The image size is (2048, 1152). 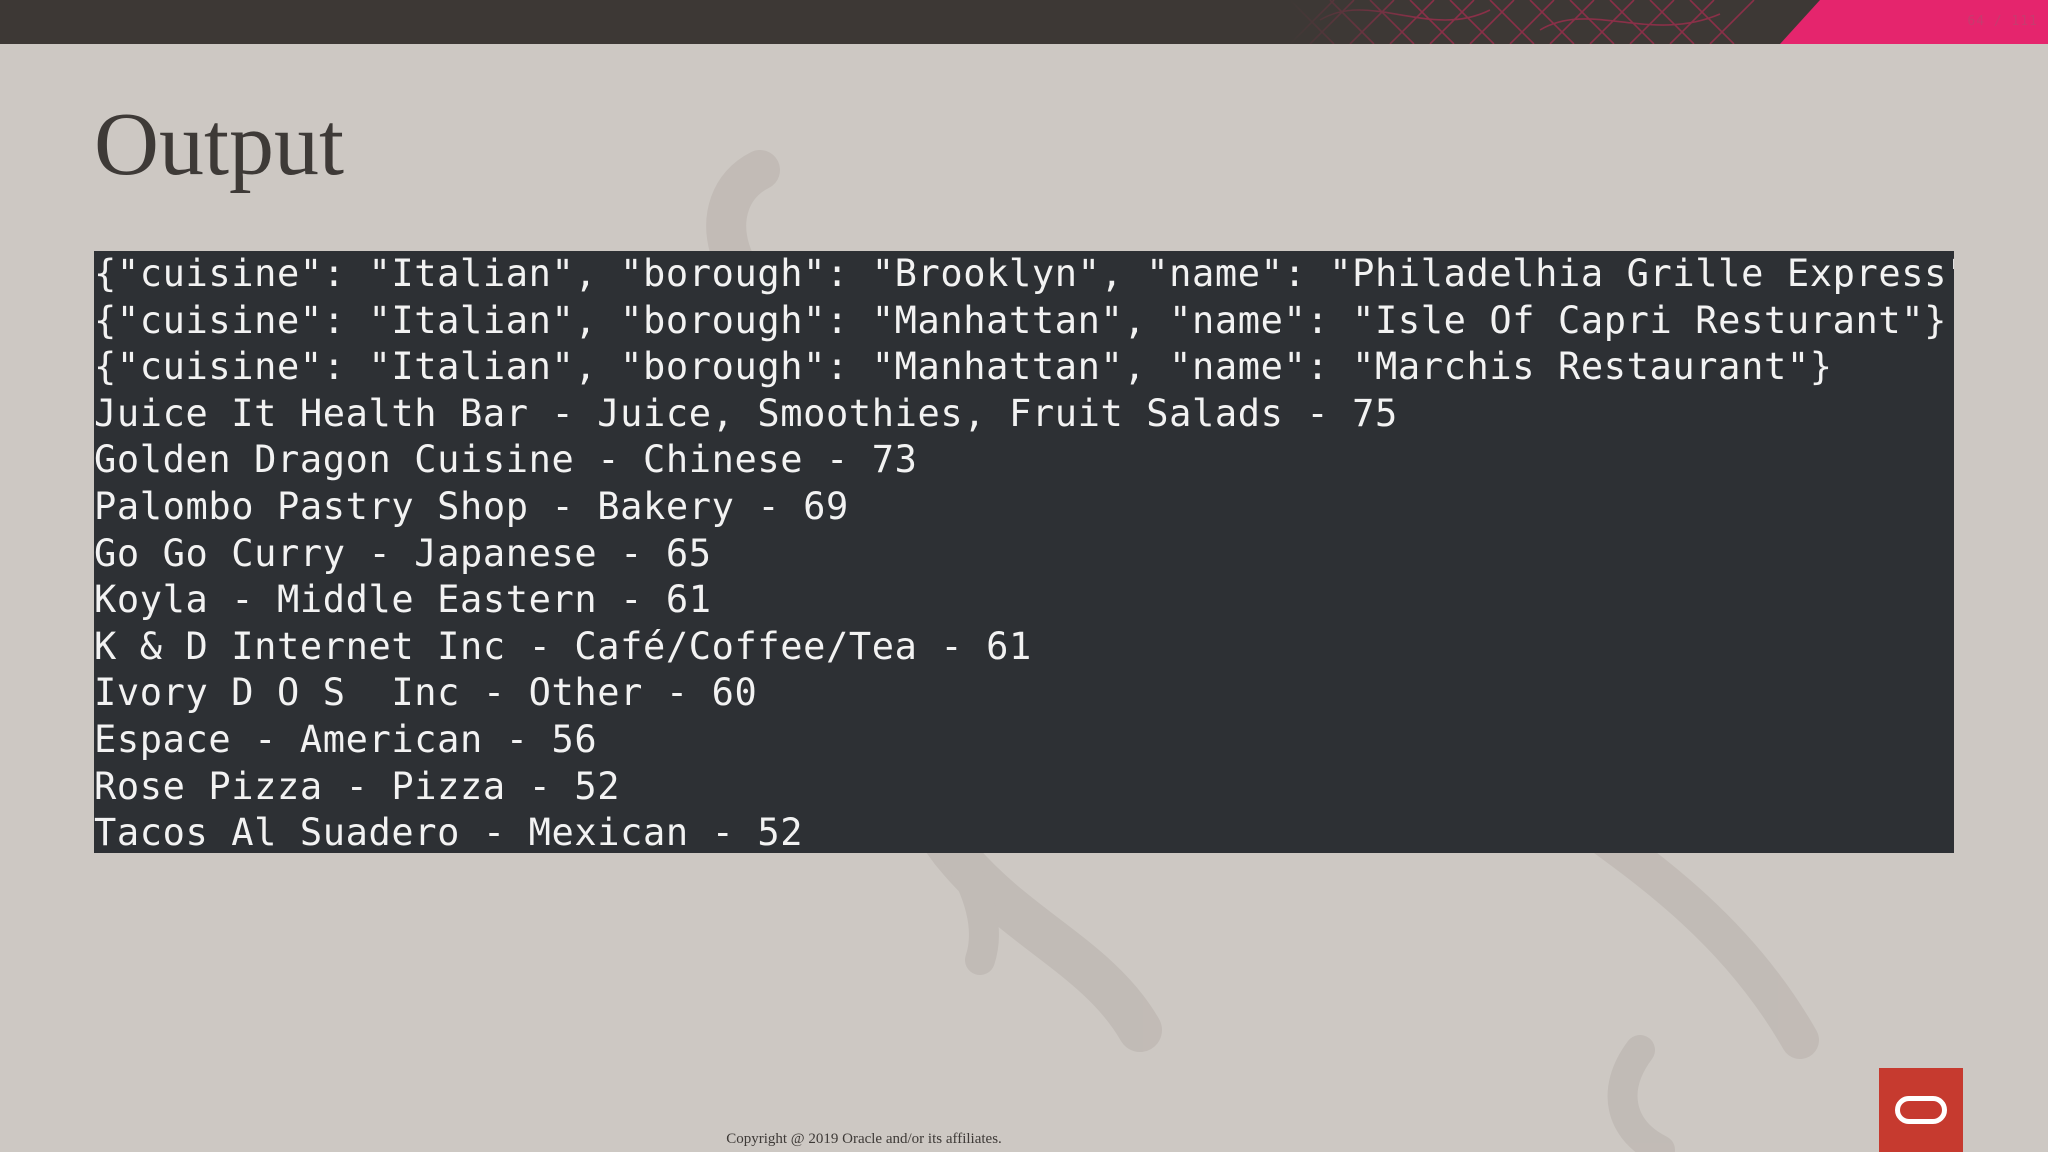 What do you see at coordinates (357, 786) in the screenshot?
I see `terminal-line: Rose Pizza - Pizza - 52` at bounding box center [357, 786].